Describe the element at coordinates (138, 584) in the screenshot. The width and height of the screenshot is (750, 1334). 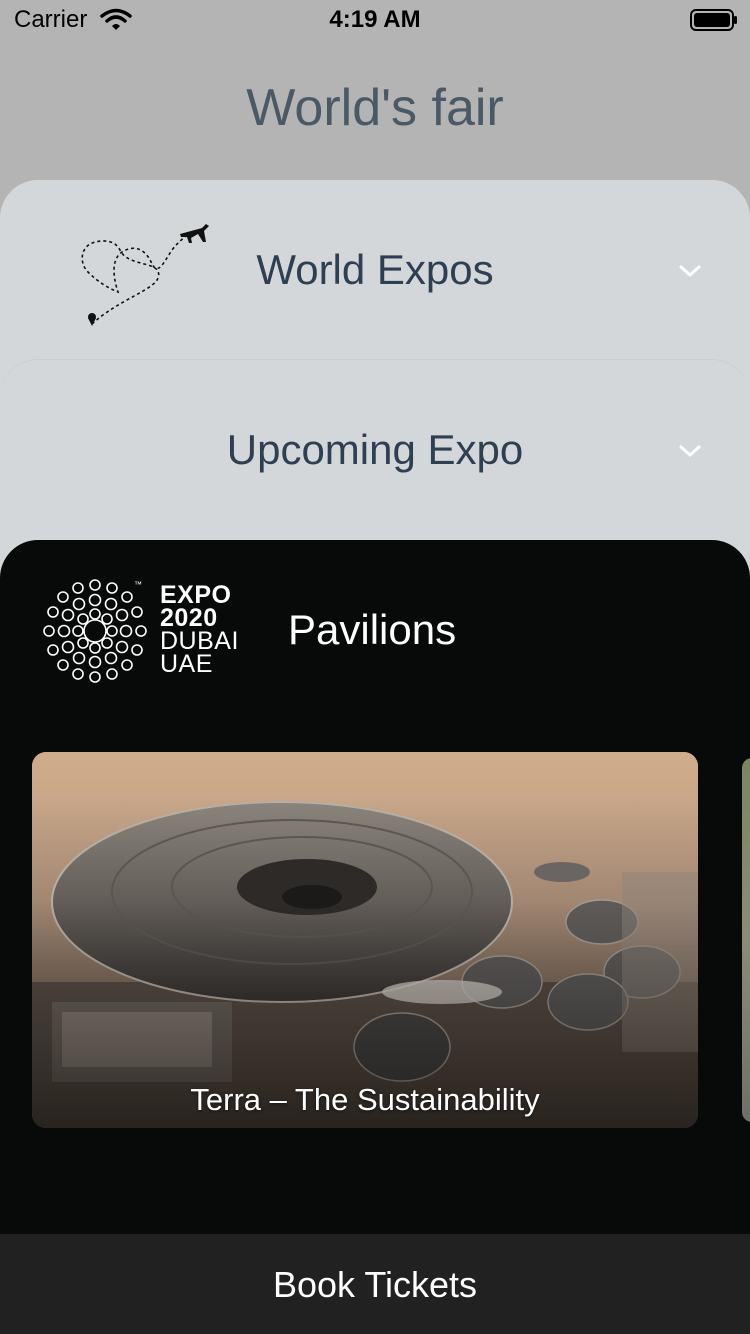
I see `trademark-symbol: ™` at that location.